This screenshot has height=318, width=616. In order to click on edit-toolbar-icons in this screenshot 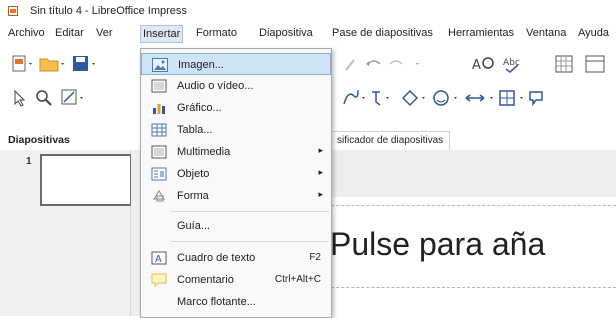, I will do `click(388, 64)`.